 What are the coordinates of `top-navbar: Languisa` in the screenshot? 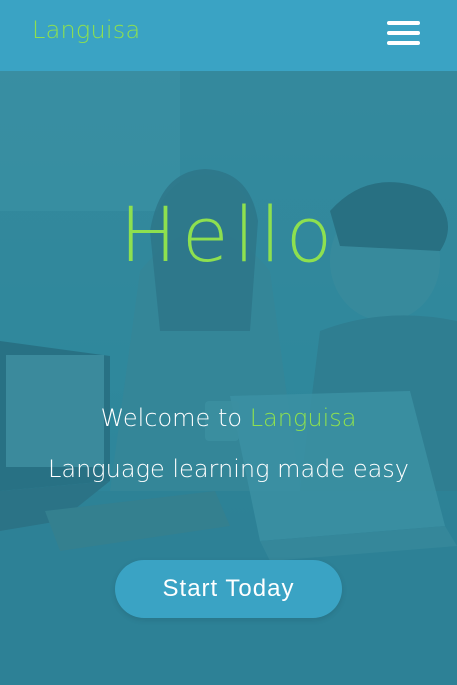 It's located at (228, 35).